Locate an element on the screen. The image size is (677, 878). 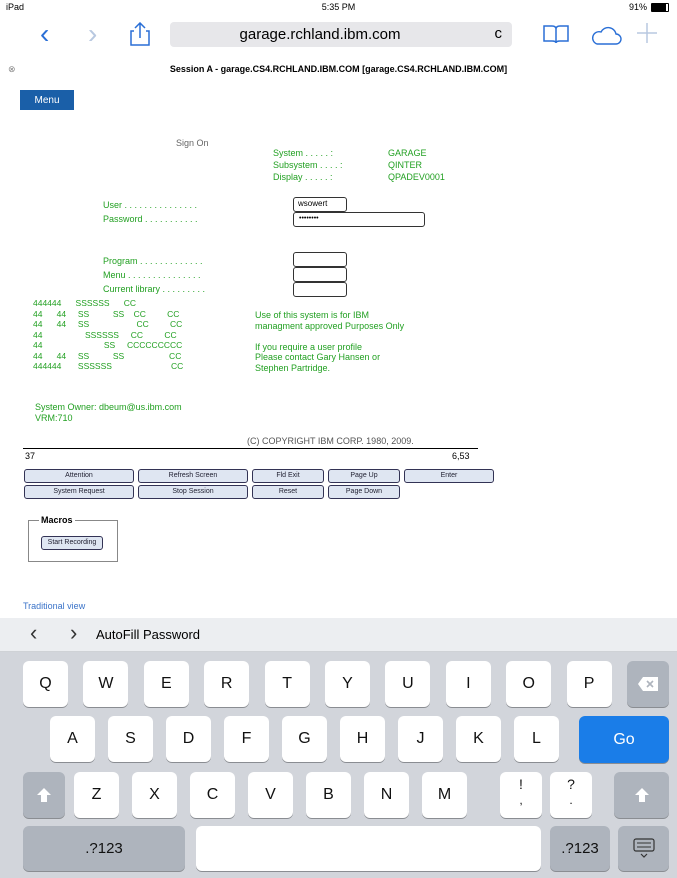
enter-button: Enter is located at coordinates (449, 476).